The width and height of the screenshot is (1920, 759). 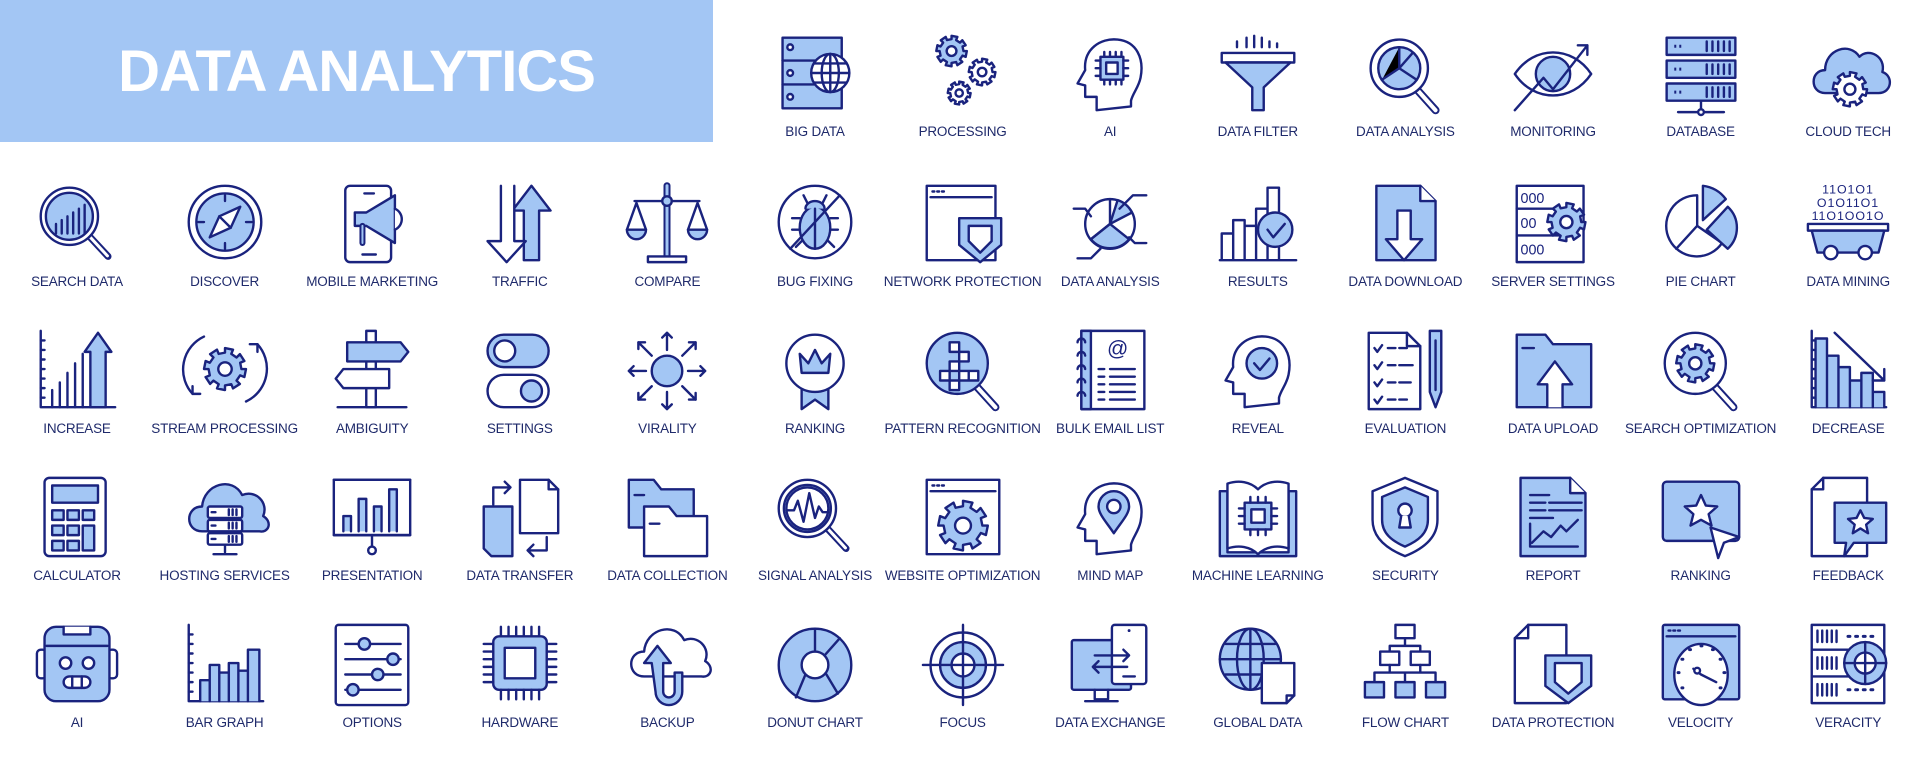 What do you see at coordinates (1701, 517) in the screenshot?
I see `star-cursor-icon` at bounding box center [1701, 517].